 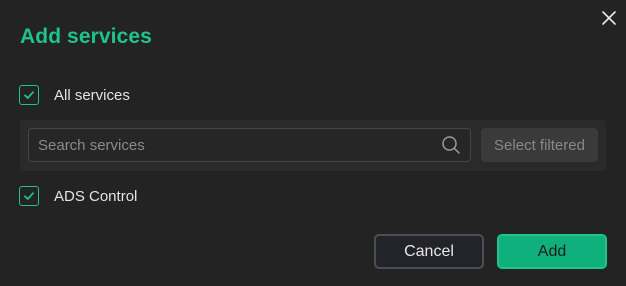 What do you see at coordinates (552, 251) in the screenshot?
I see `add-button: Add` at bounding box center [552, 251].